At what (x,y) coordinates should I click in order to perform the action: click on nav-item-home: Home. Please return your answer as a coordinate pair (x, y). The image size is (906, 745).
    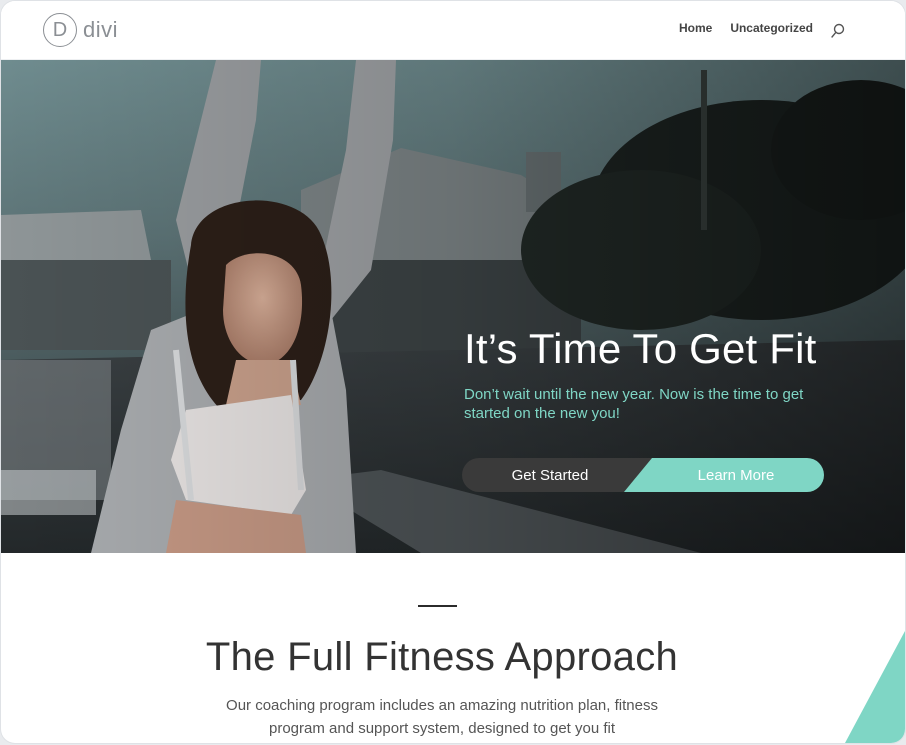
    Looking at the image, I should click on (695, 28).